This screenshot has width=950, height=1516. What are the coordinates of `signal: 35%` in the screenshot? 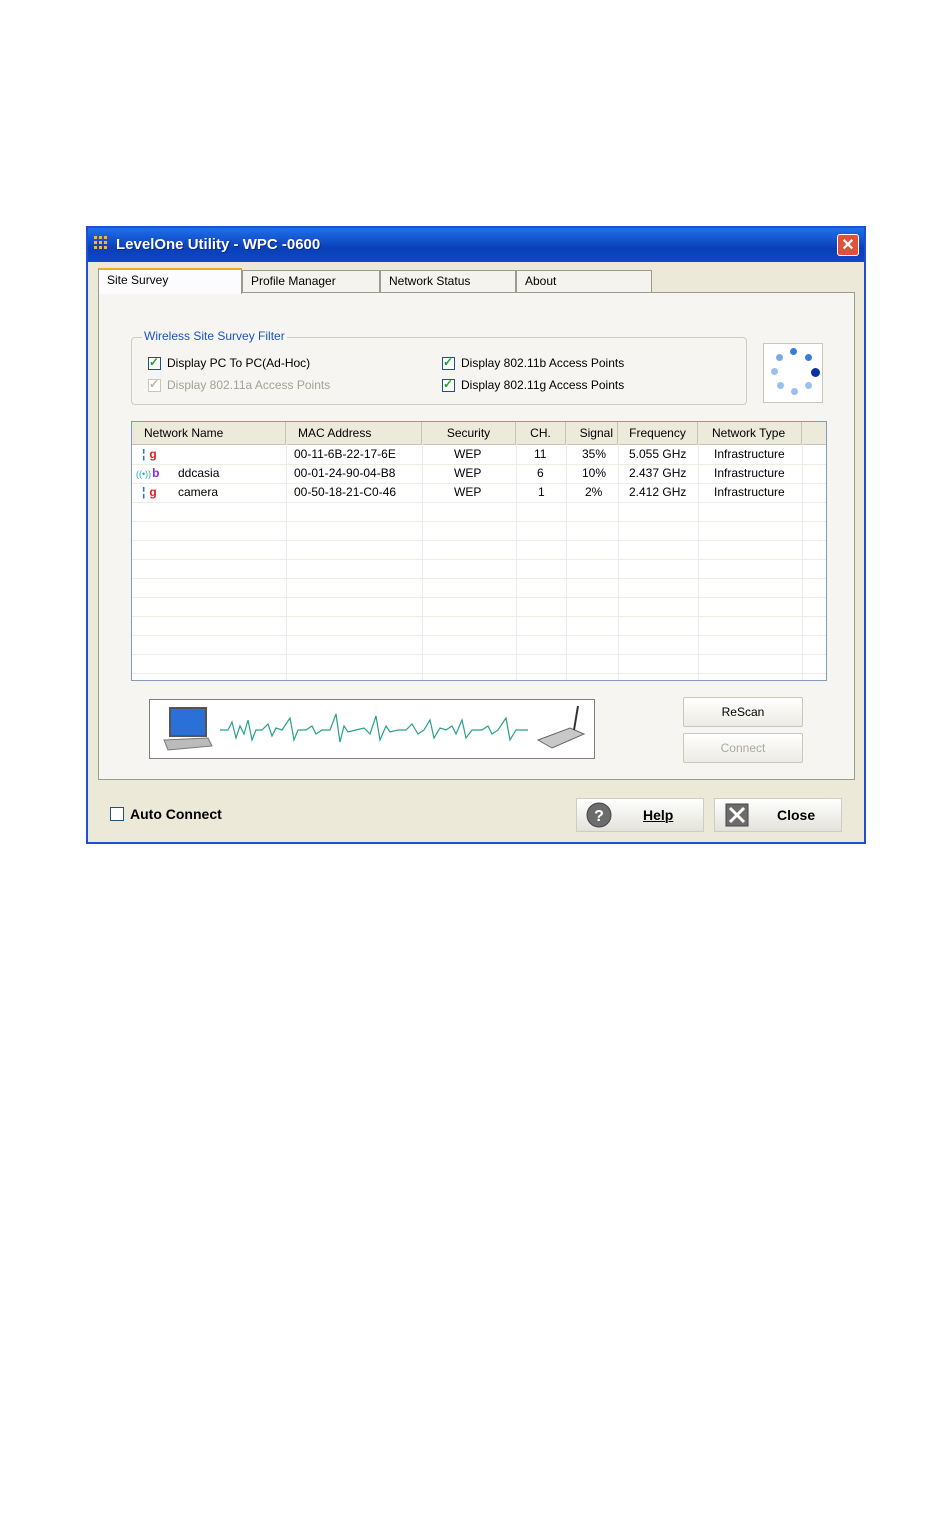 It's located at (594, 454).